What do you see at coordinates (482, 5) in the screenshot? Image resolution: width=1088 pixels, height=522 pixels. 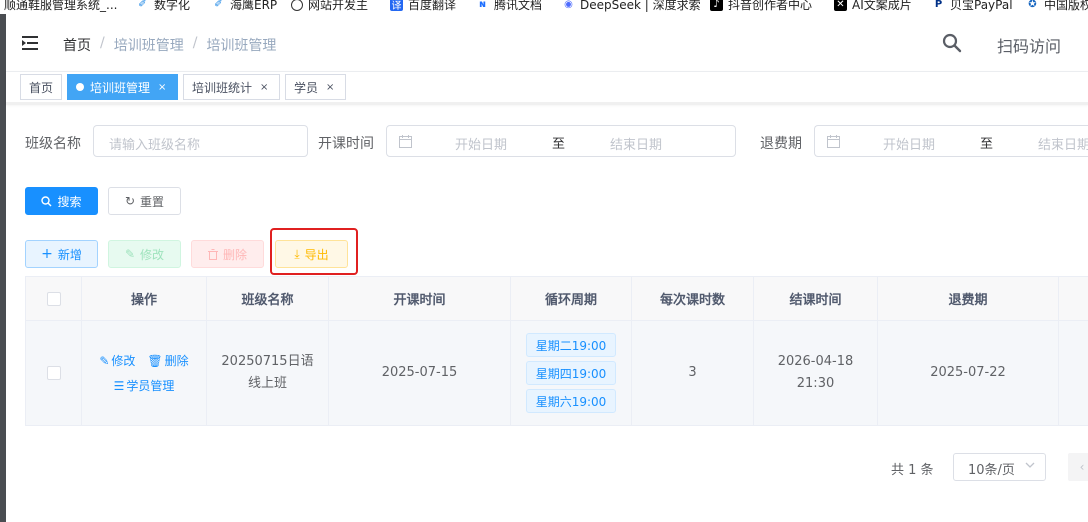 I see `doc-icon: ɴ` at bounding box center [482, 5].